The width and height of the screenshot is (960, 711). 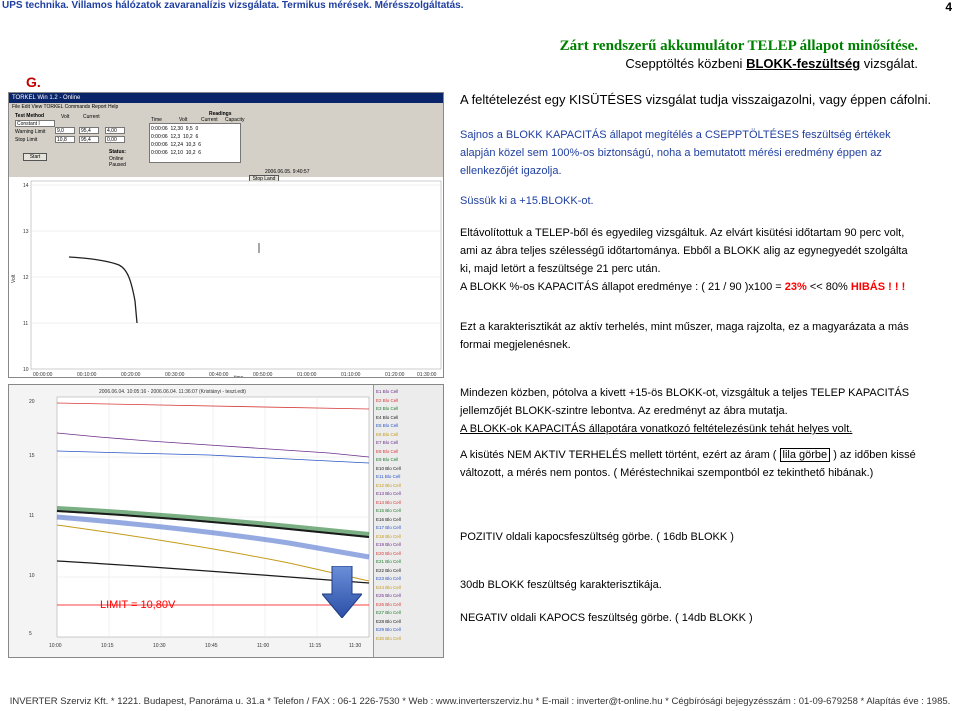 I want to click on legend-item: E27 Blo Cell, so click(x=388, y=612).